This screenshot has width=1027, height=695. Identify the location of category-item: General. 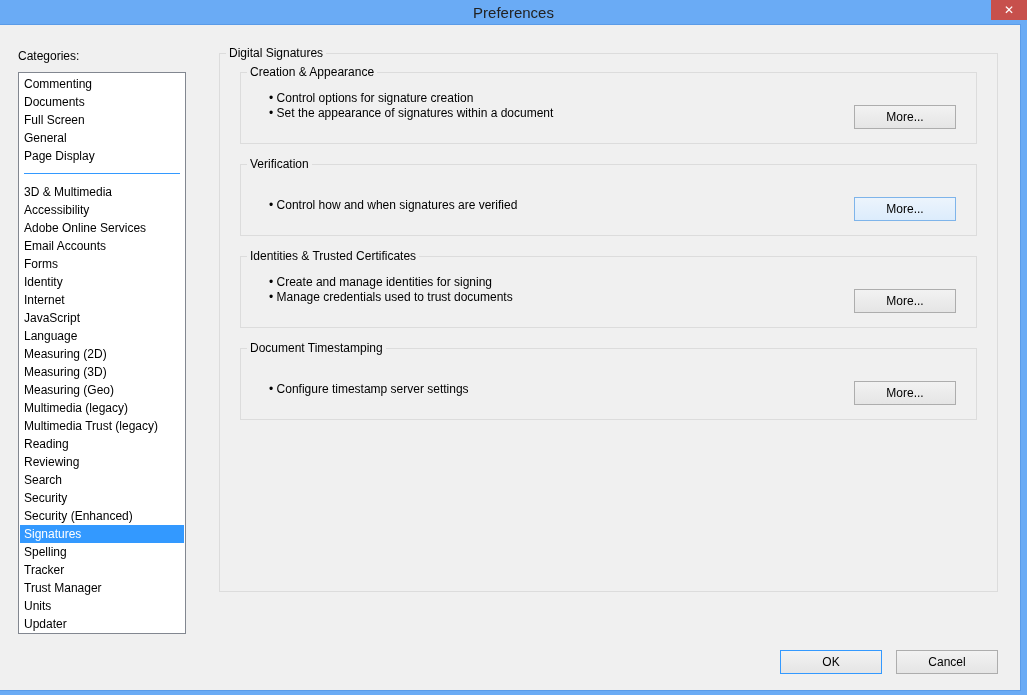
(102, 138).